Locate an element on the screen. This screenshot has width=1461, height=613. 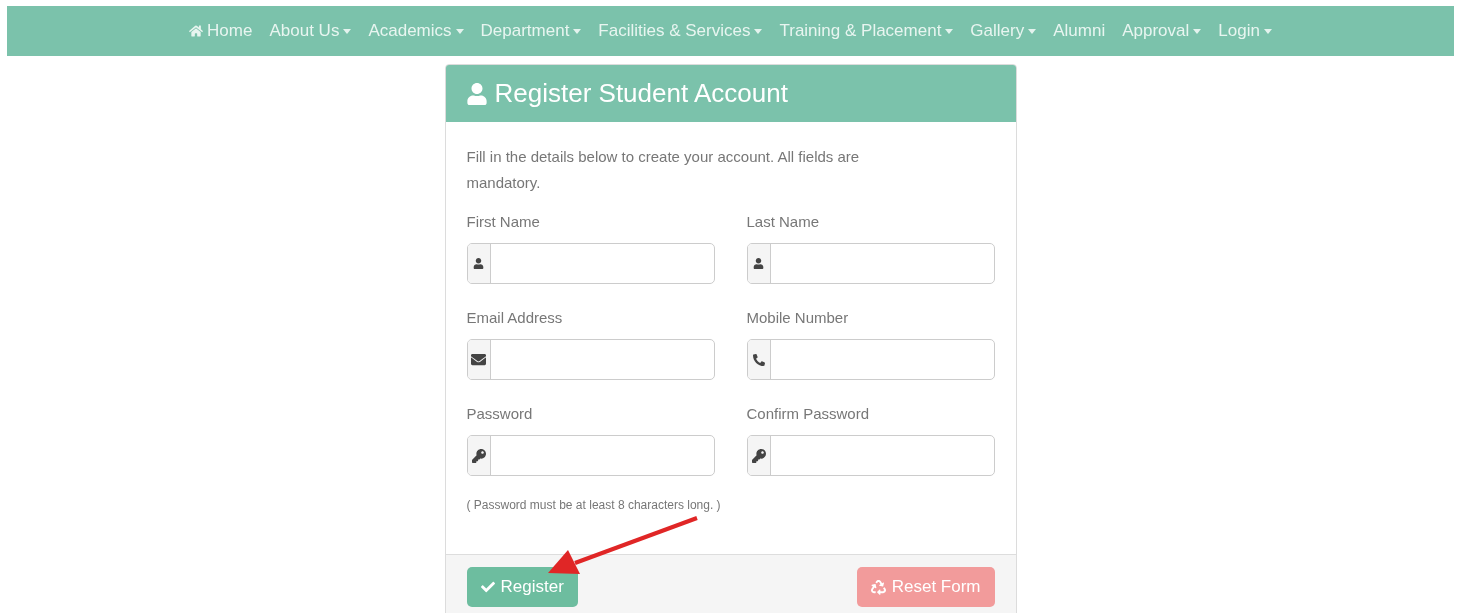
field-label: Mobile Number is located at coordinates (798, 318).